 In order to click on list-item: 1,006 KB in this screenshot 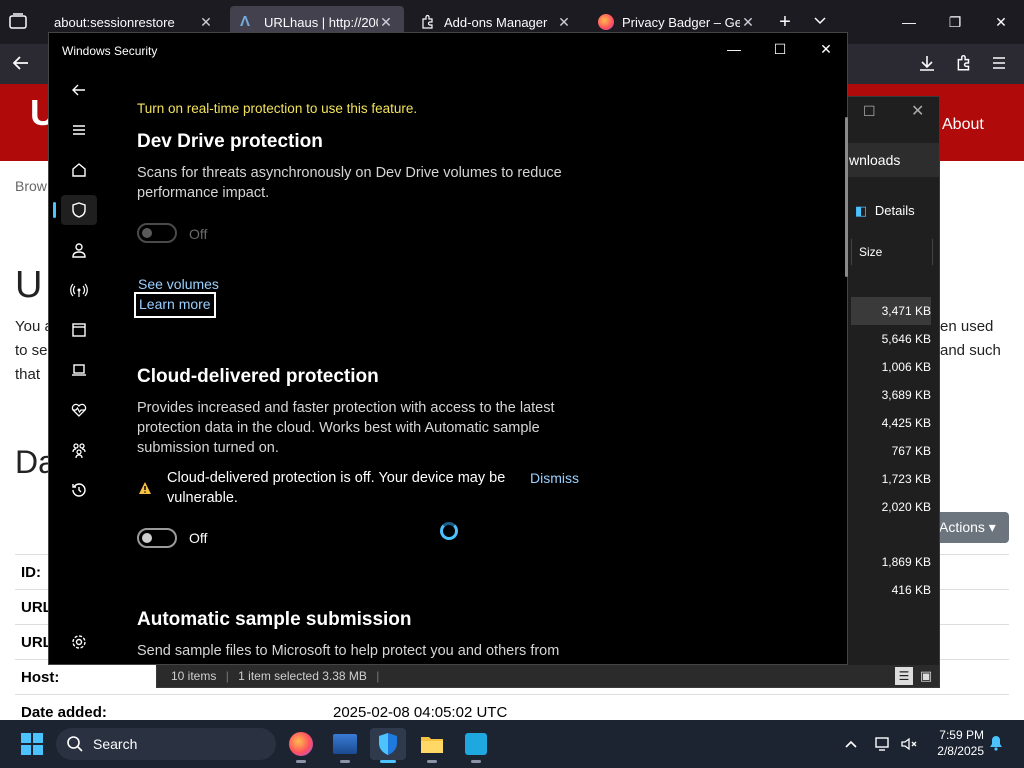, I will do `click(891, 367)`.